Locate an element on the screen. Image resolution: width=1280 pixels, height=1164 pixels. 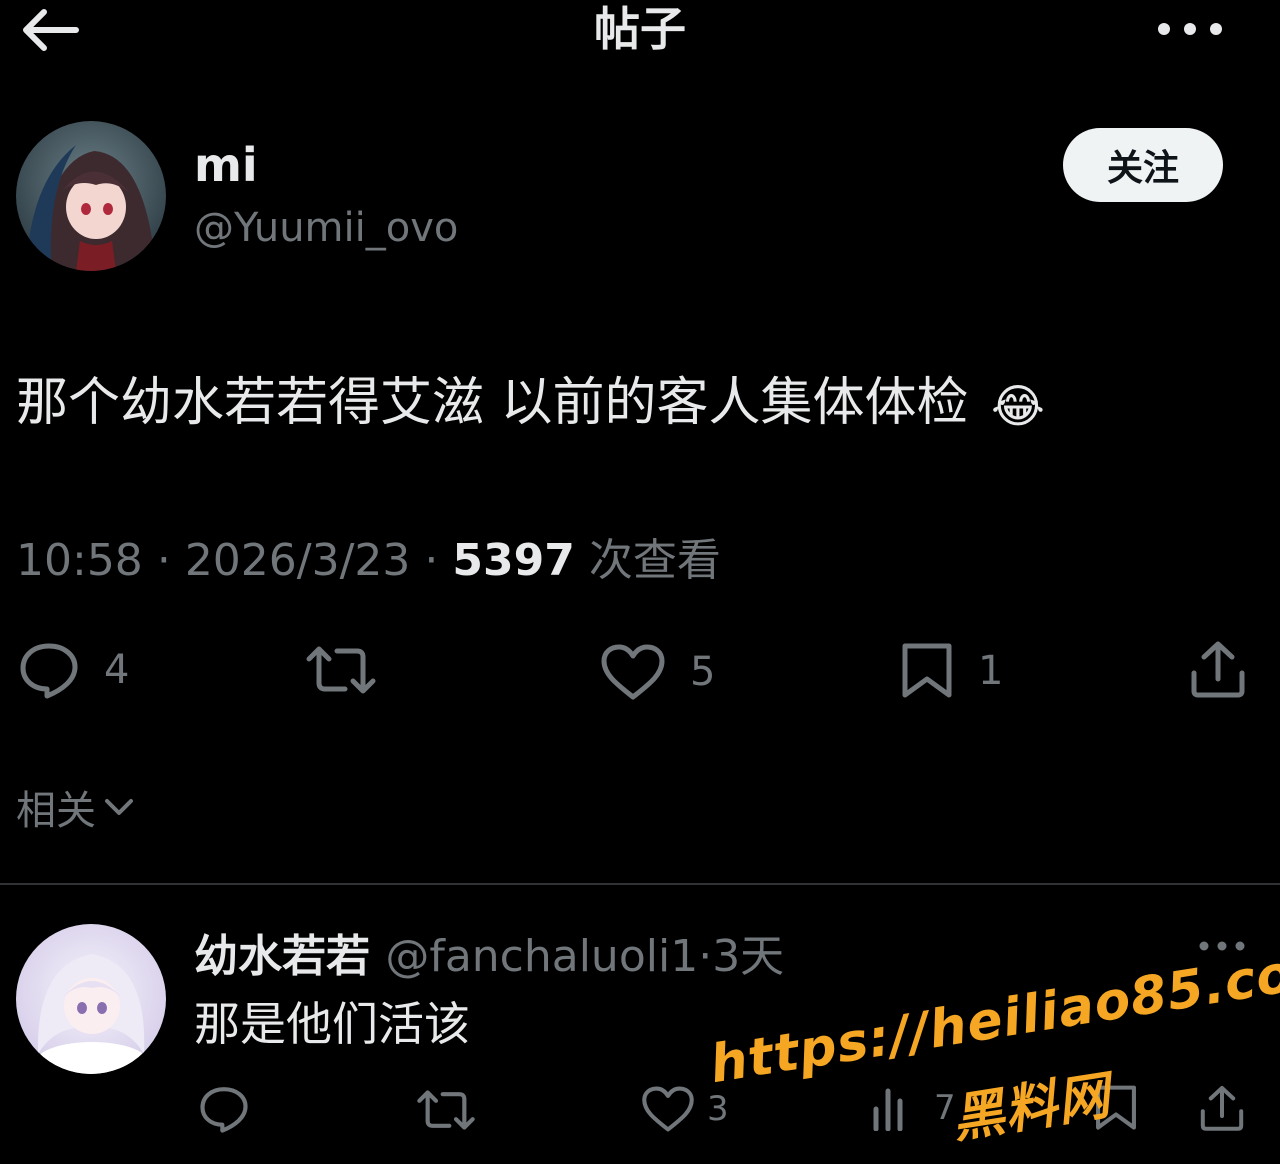
reply-time: 3天 is located at coordinates (748, 956).